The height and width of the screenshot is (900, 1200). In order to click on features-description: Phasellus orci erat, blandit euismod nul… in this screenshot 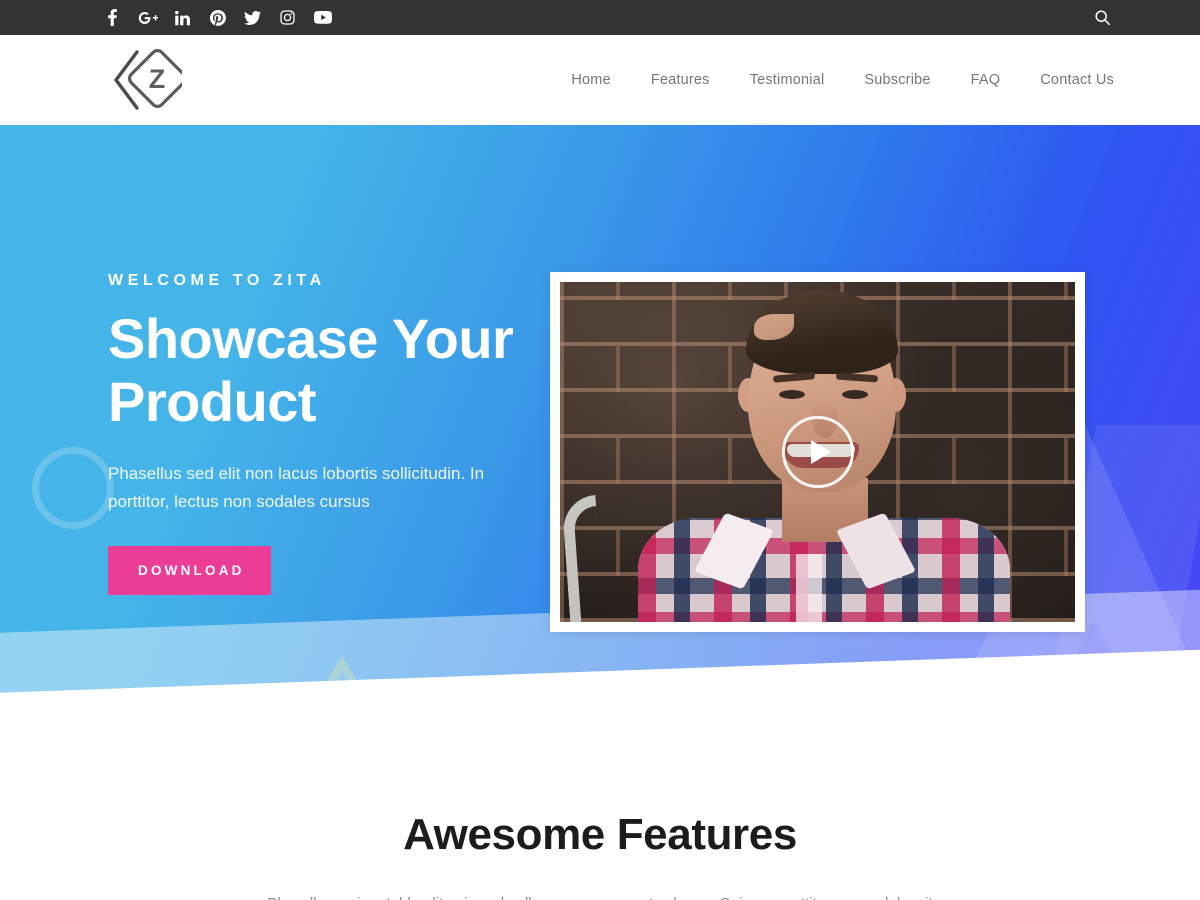, I will do `click(600, 895)`.